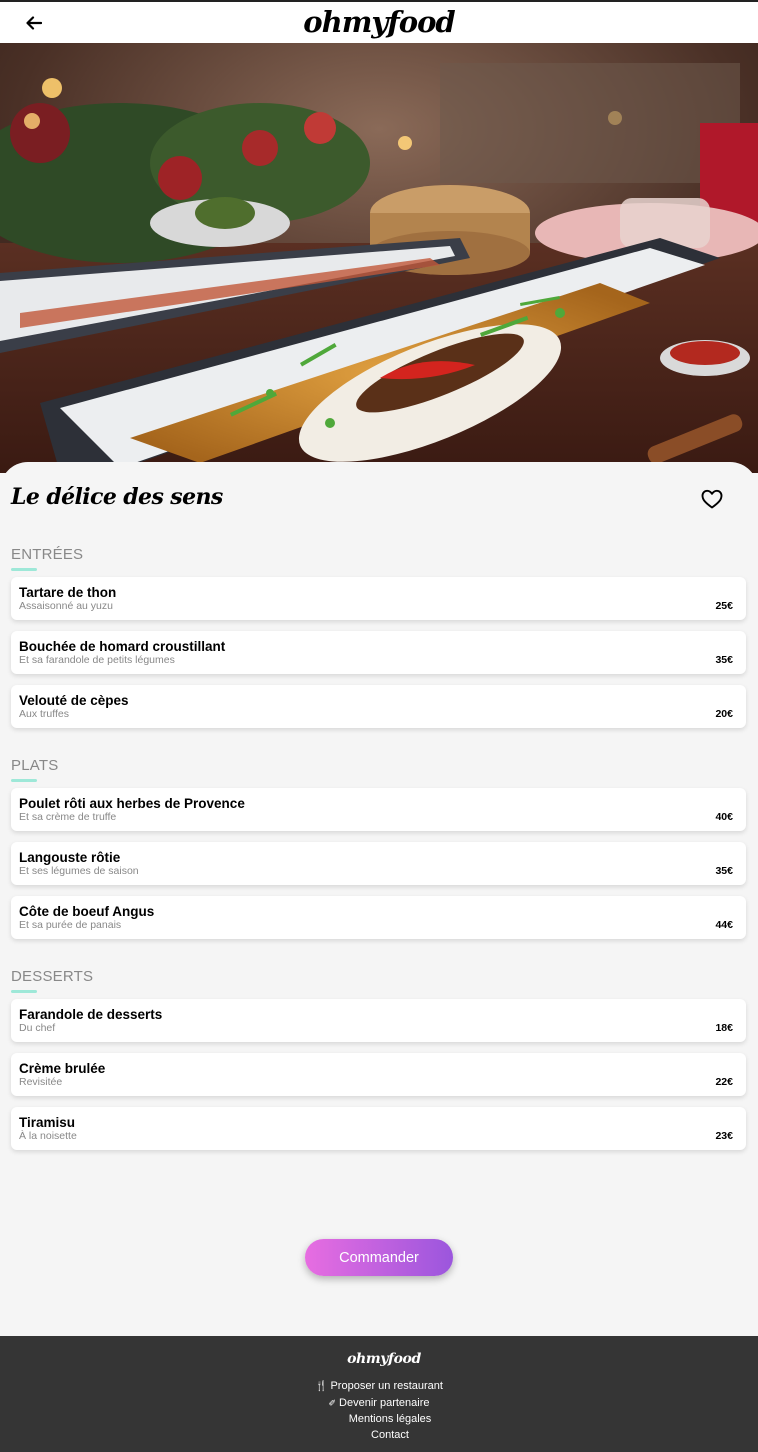  Describe the element at coordinates (48, 1136) in the screenshot. I see `dish-description: À la noisette` at that location.